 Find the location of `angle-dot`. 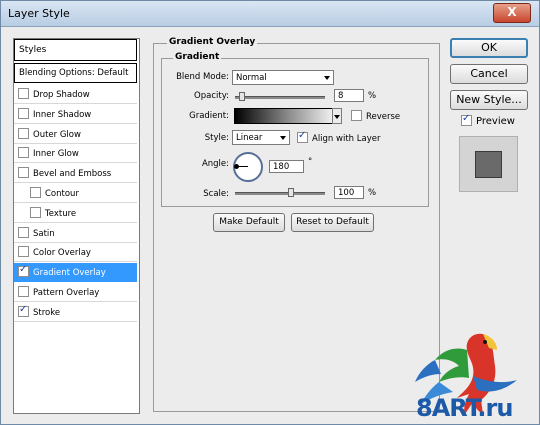

angle-dot is located at coordinates (236, 166).